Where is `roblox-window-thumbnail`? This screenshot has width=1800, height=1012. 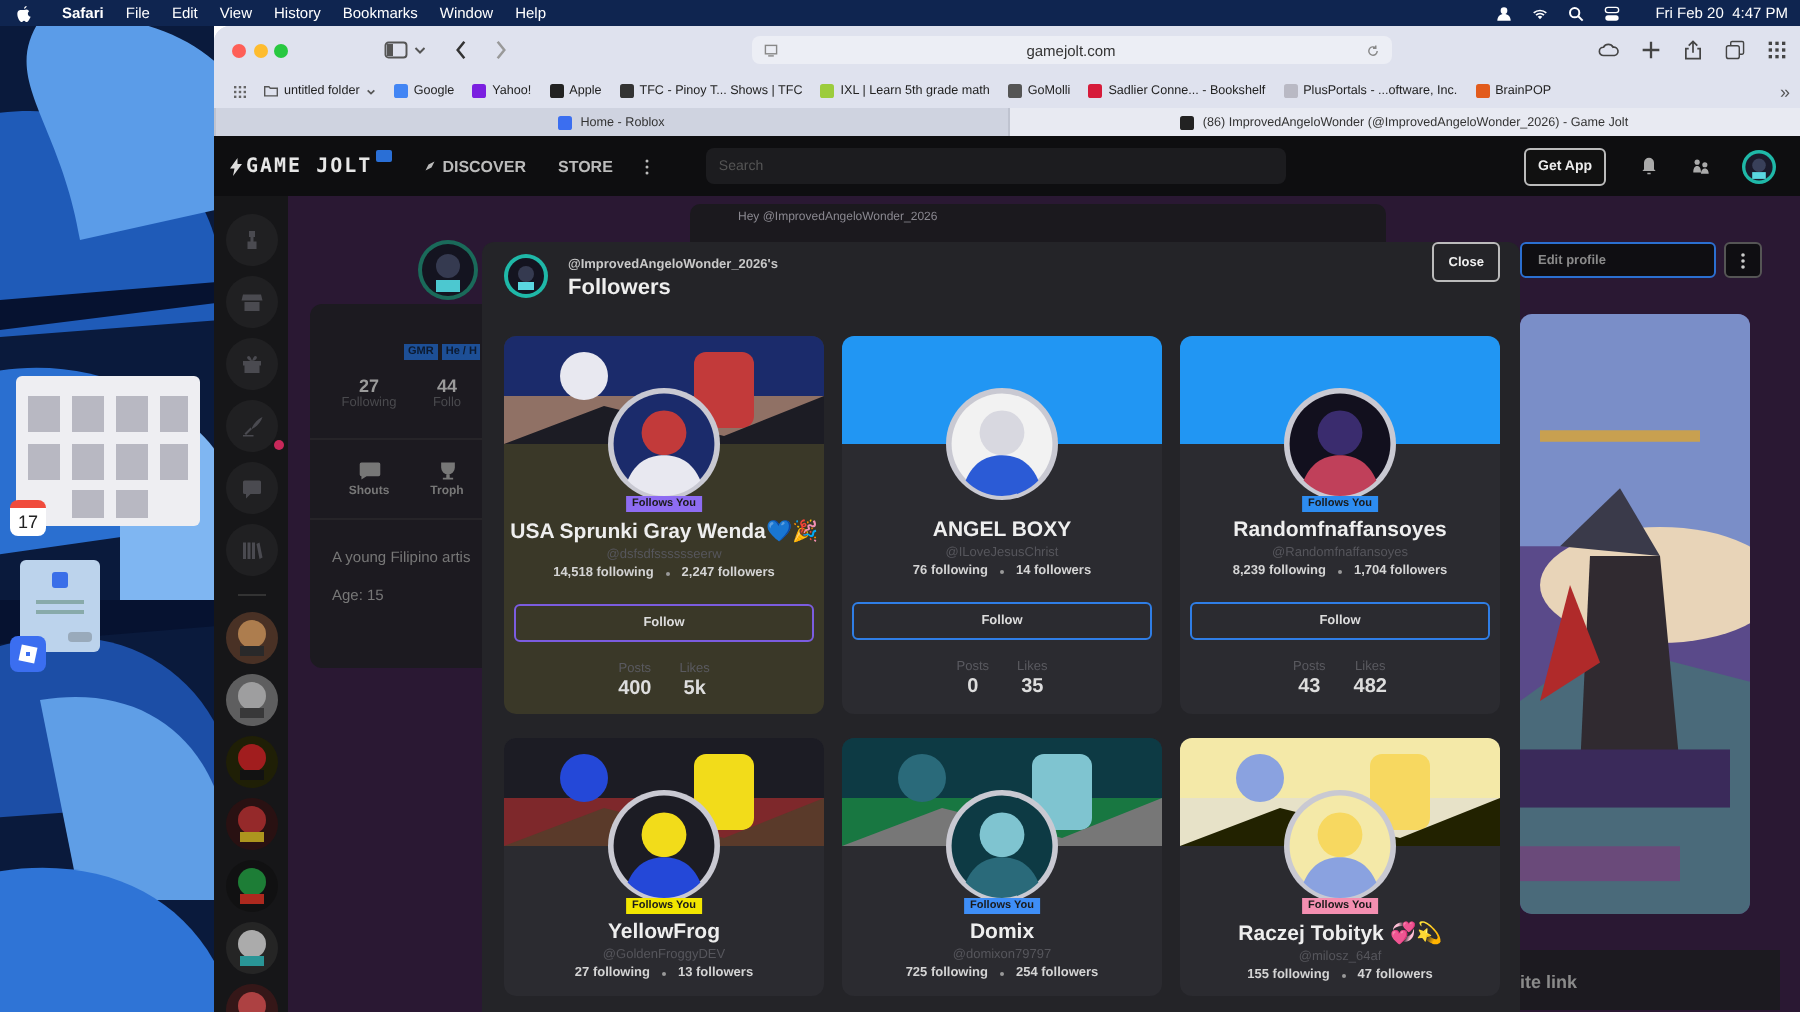 roblox-window-thumbnail is located at coordinates (60, 606).